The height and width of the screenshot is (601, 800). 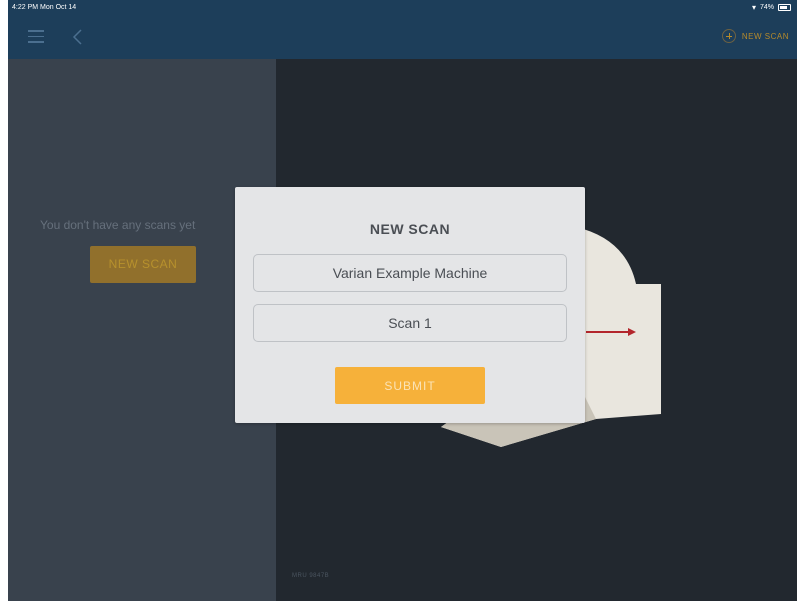 I want to click on submit-button: SUBMIT, so click(x=410, y=385).